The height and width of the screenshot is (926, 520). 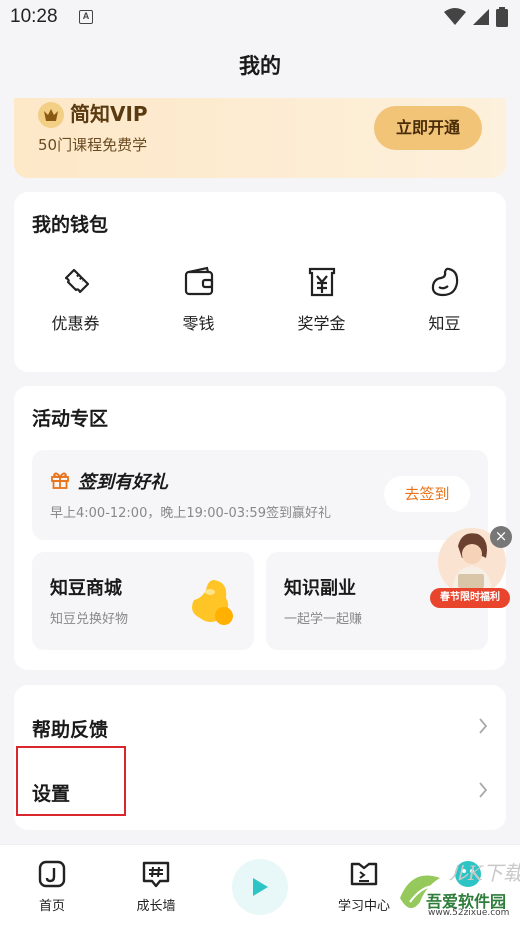 I want to click on bean-icon, so click(x=444, y=282).